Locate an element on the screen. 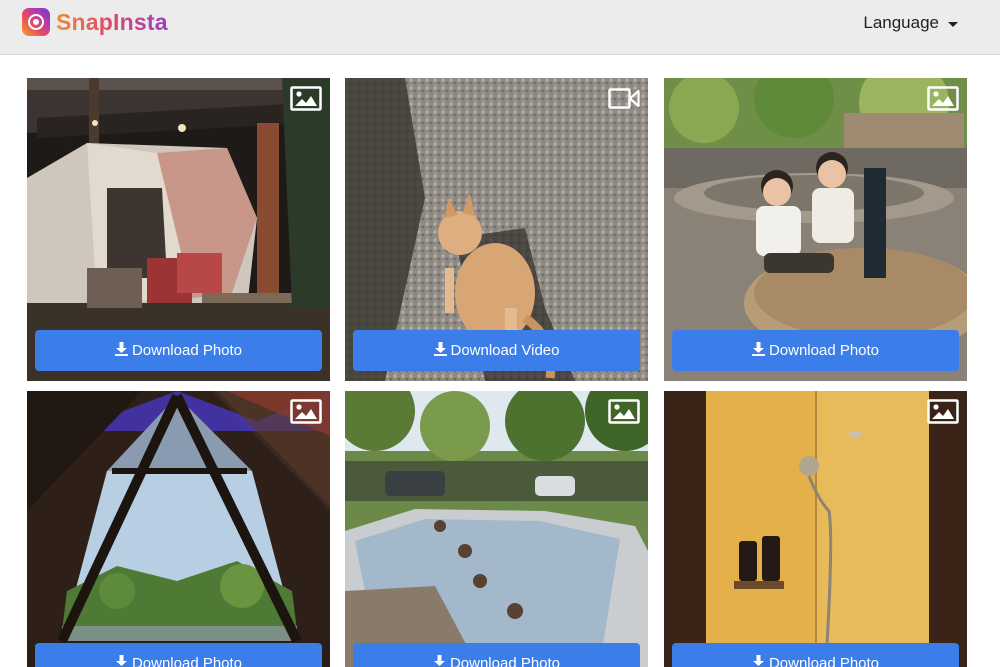 This screenshot has height=667, width=1000. brand-link: SnapInsta is located at coordinates (95, 22).